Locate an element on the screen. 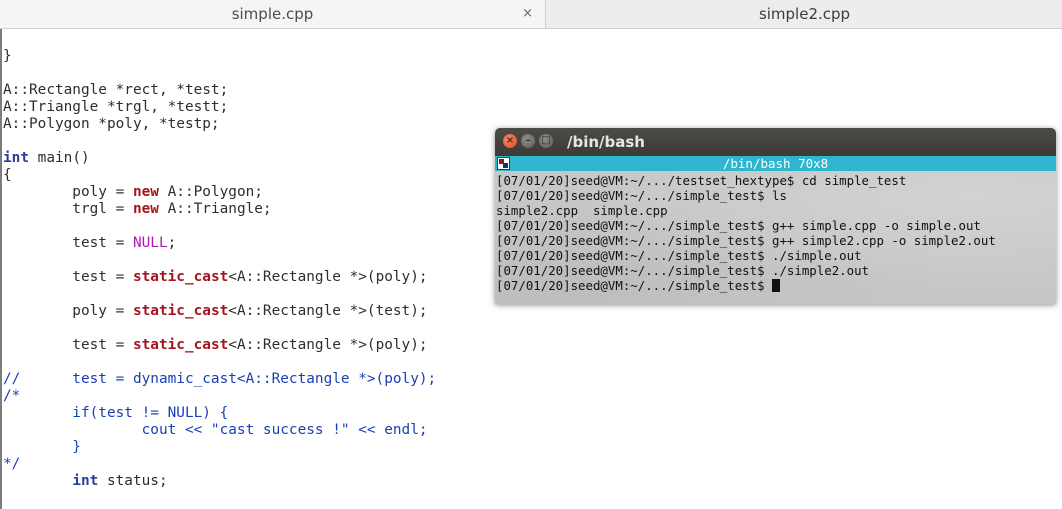  editor-gutter is located at coordinates (1, 269).